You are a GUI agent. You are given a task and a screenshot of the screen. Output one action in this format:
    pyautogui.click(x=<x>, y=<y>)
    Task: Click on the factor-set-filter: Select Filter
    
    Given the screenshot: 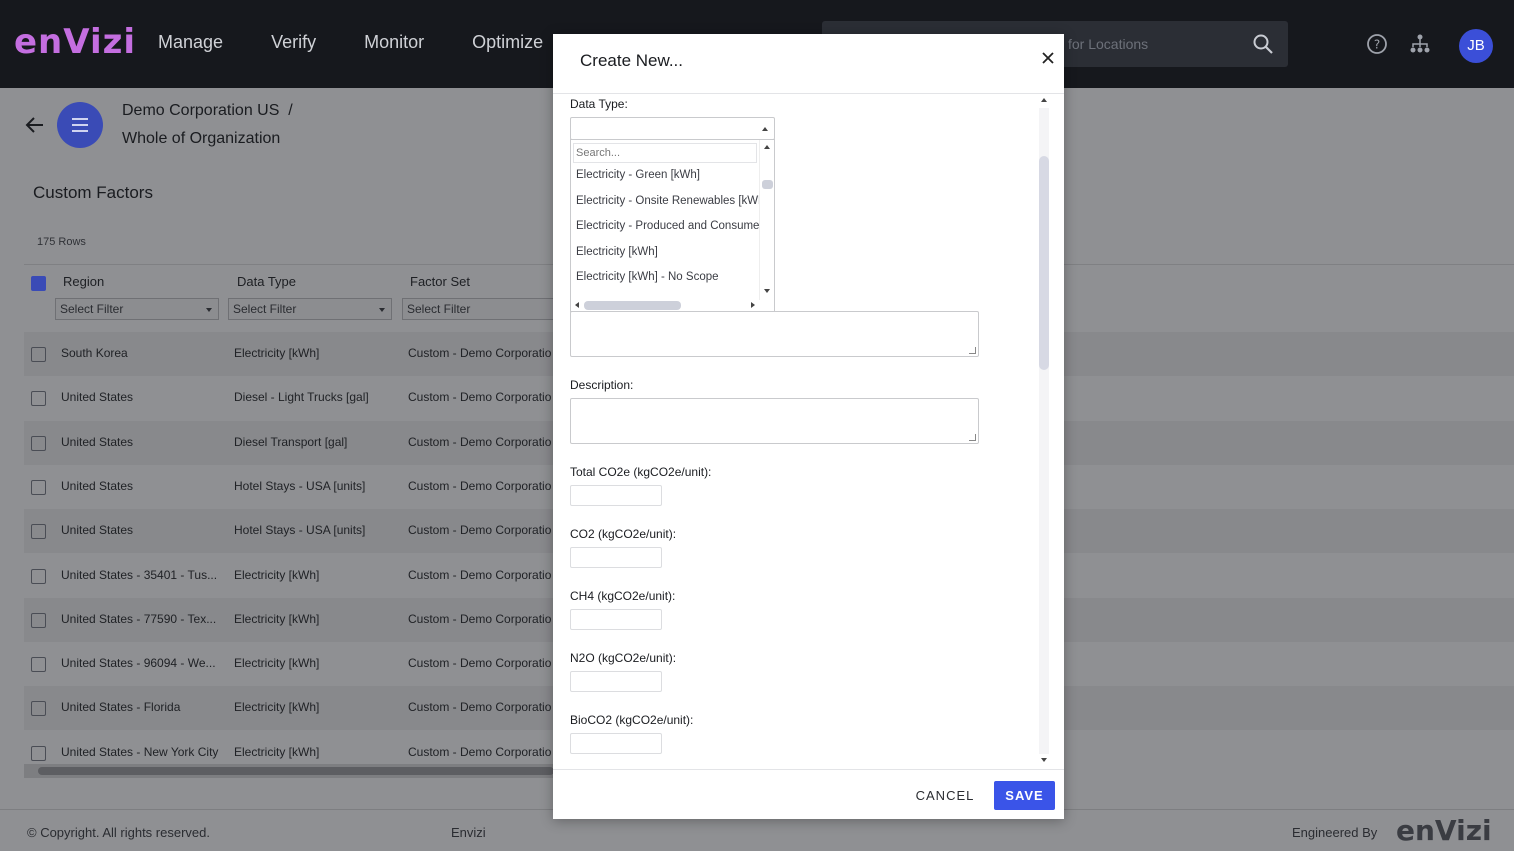 What is the action you would take?
    pyautogui.click(x=482, y=309)
    